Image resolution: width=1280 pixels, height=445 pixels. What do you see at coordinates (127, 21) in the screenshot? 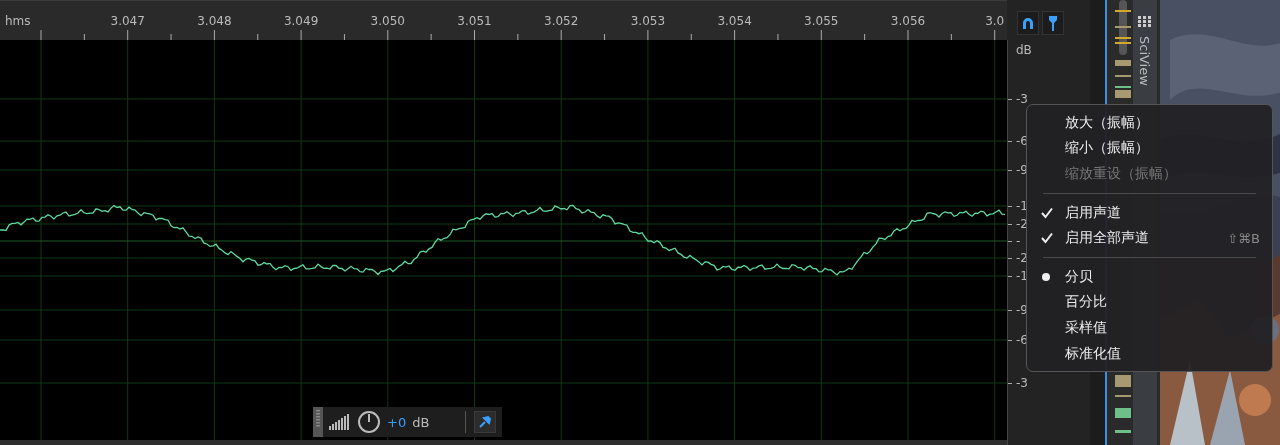
I see `time-tick-label: 3.047` at bounding box center [127, 21].